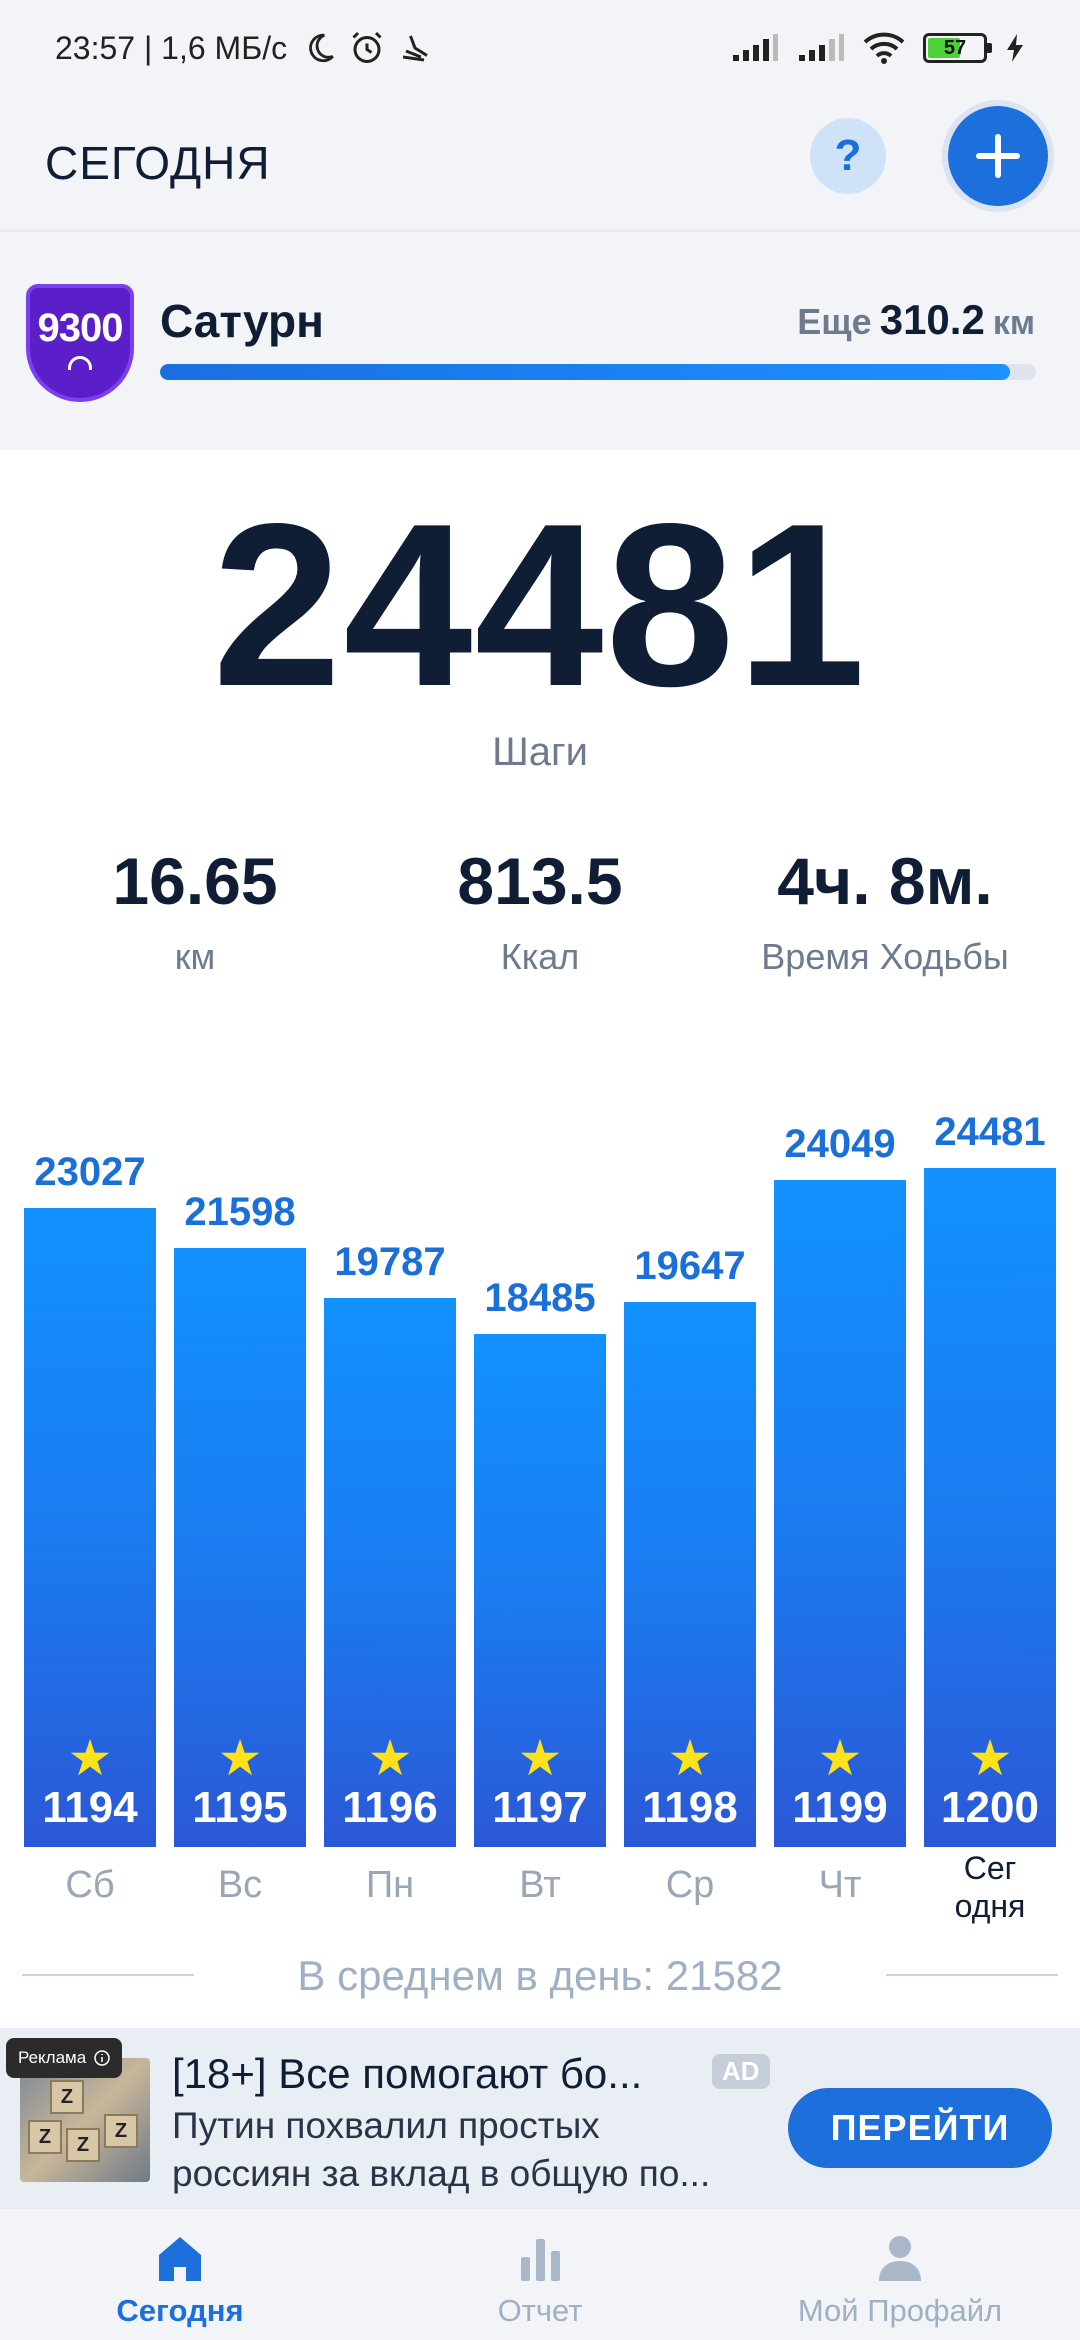 Image resolution: width=1080 pixels, height=2340 pixels. I want to click on goal-card: 9300 Сатурн Еще 310.2 км, so click(540, 341).